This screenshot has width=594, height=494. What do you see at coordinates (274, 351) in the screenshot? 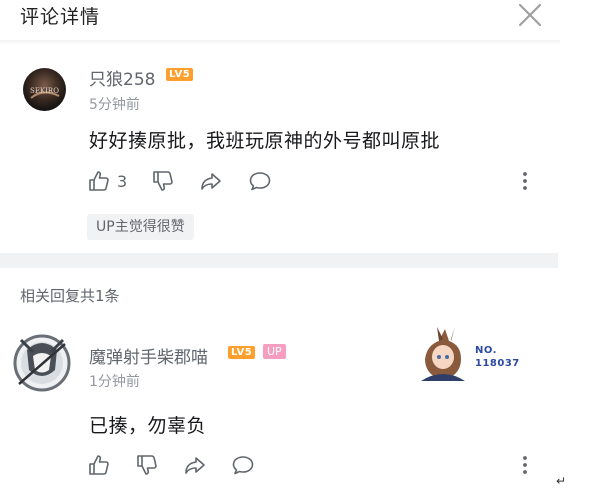
I see `up-badge: UP` at bounding box center [274, 351].